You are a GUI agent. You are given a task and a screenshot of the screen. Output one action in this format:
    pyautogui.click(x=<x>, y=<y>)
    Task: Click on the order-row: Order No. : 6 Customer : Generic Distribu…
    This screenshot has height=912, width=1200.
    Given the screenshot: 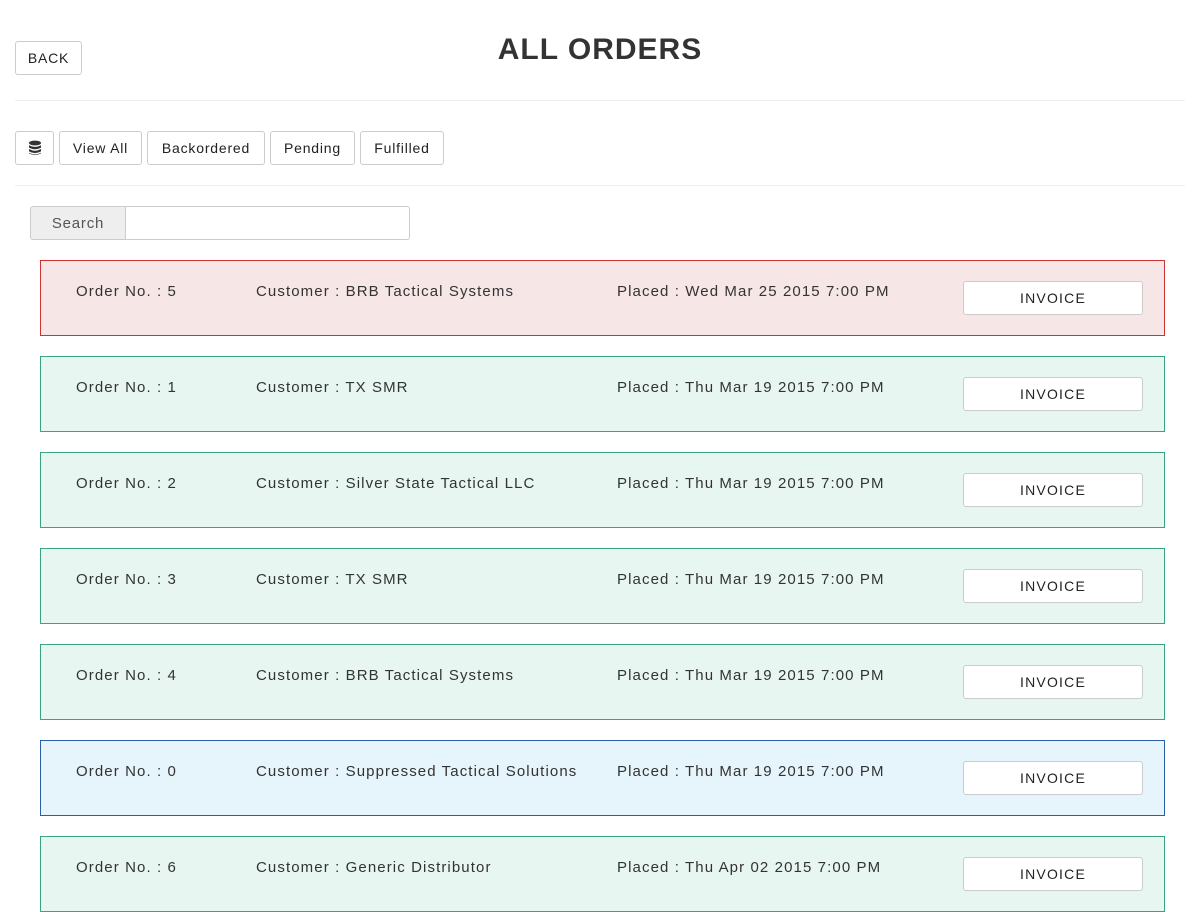 What is the action you would take?
    pyautogui.click(x=602, y=874)
    